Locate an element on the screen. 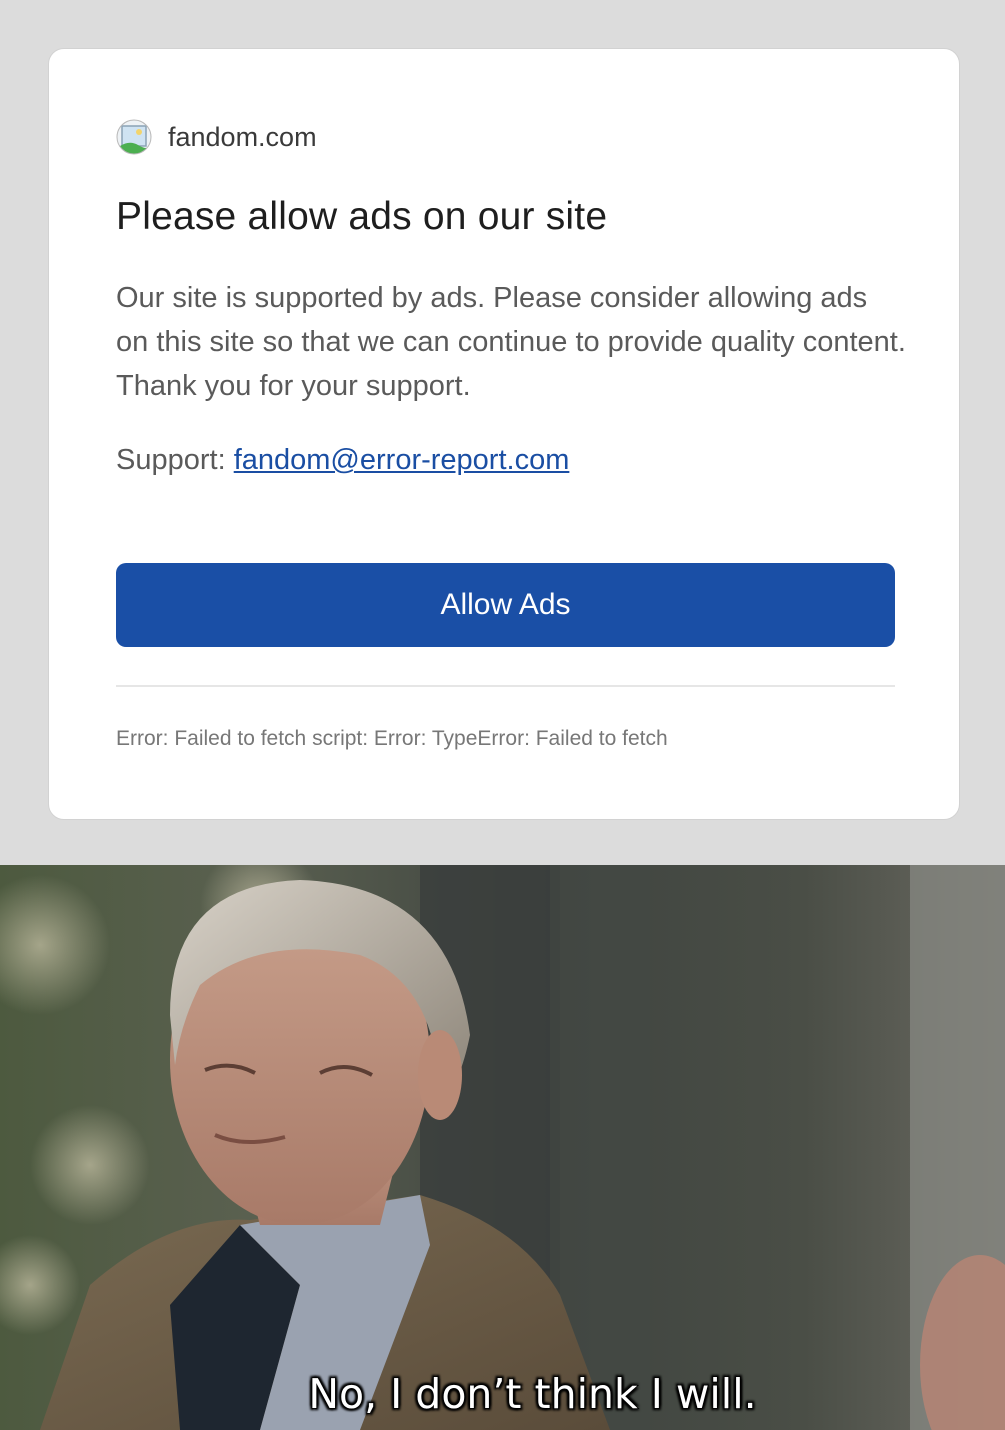 This screenshot has width=1005, height=1430. dialog-title: Please allow ads on our site is located at coordinates (362, 216).